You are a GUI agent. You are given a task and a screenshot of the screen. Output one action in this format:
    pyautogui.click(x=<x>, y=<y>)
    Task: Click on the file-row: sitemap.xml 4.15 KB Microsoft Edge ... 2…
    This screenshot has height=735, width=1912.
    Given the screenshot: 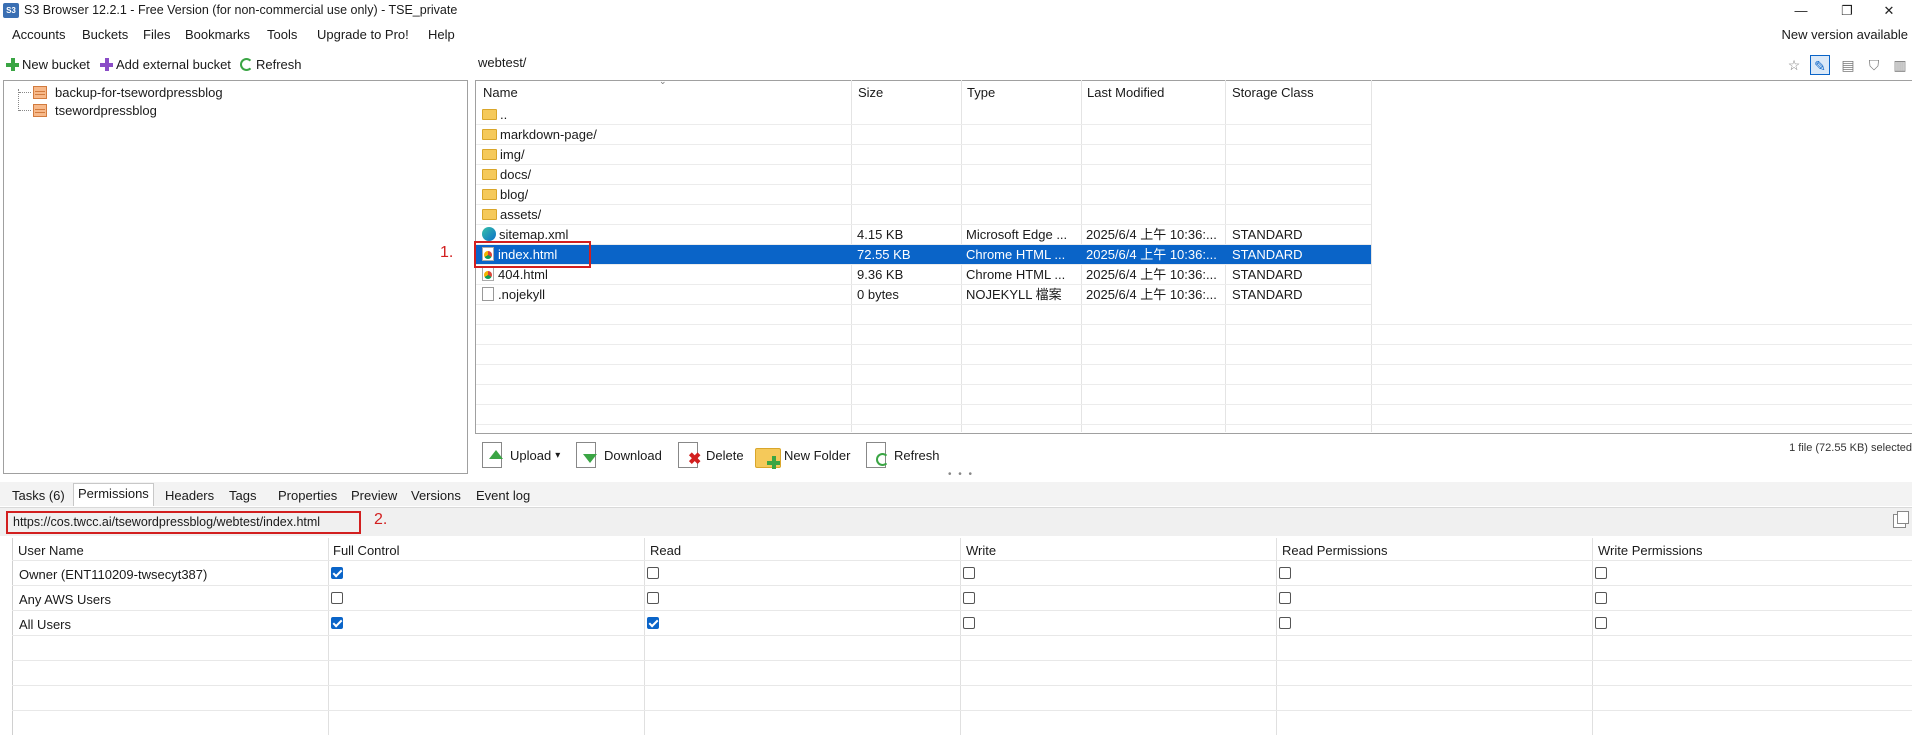 What is the action you would take?
    pyautogui.click(x=923, y=235)
    